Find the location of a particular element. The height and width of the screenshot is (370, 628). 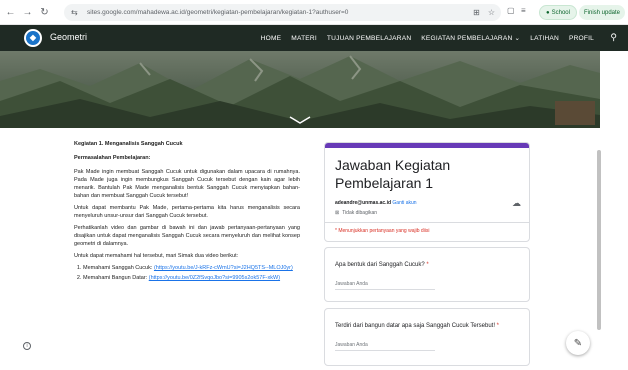

form-accent-bar is located at coordinates (427, 145).